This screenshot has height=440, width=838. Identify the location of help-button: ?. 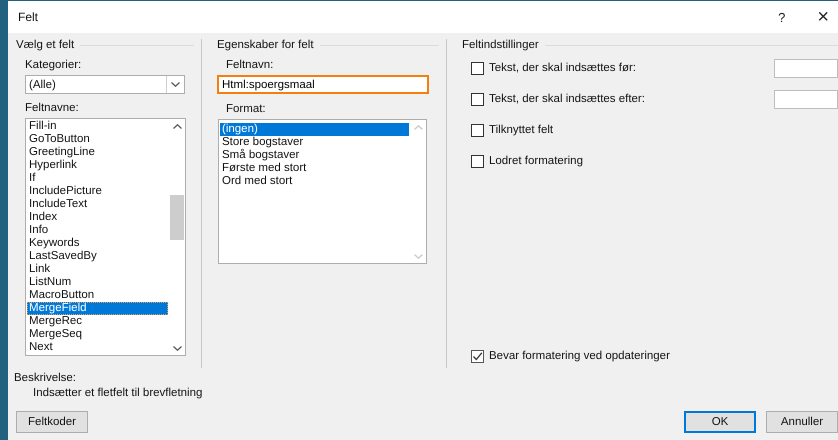
(782, 17).